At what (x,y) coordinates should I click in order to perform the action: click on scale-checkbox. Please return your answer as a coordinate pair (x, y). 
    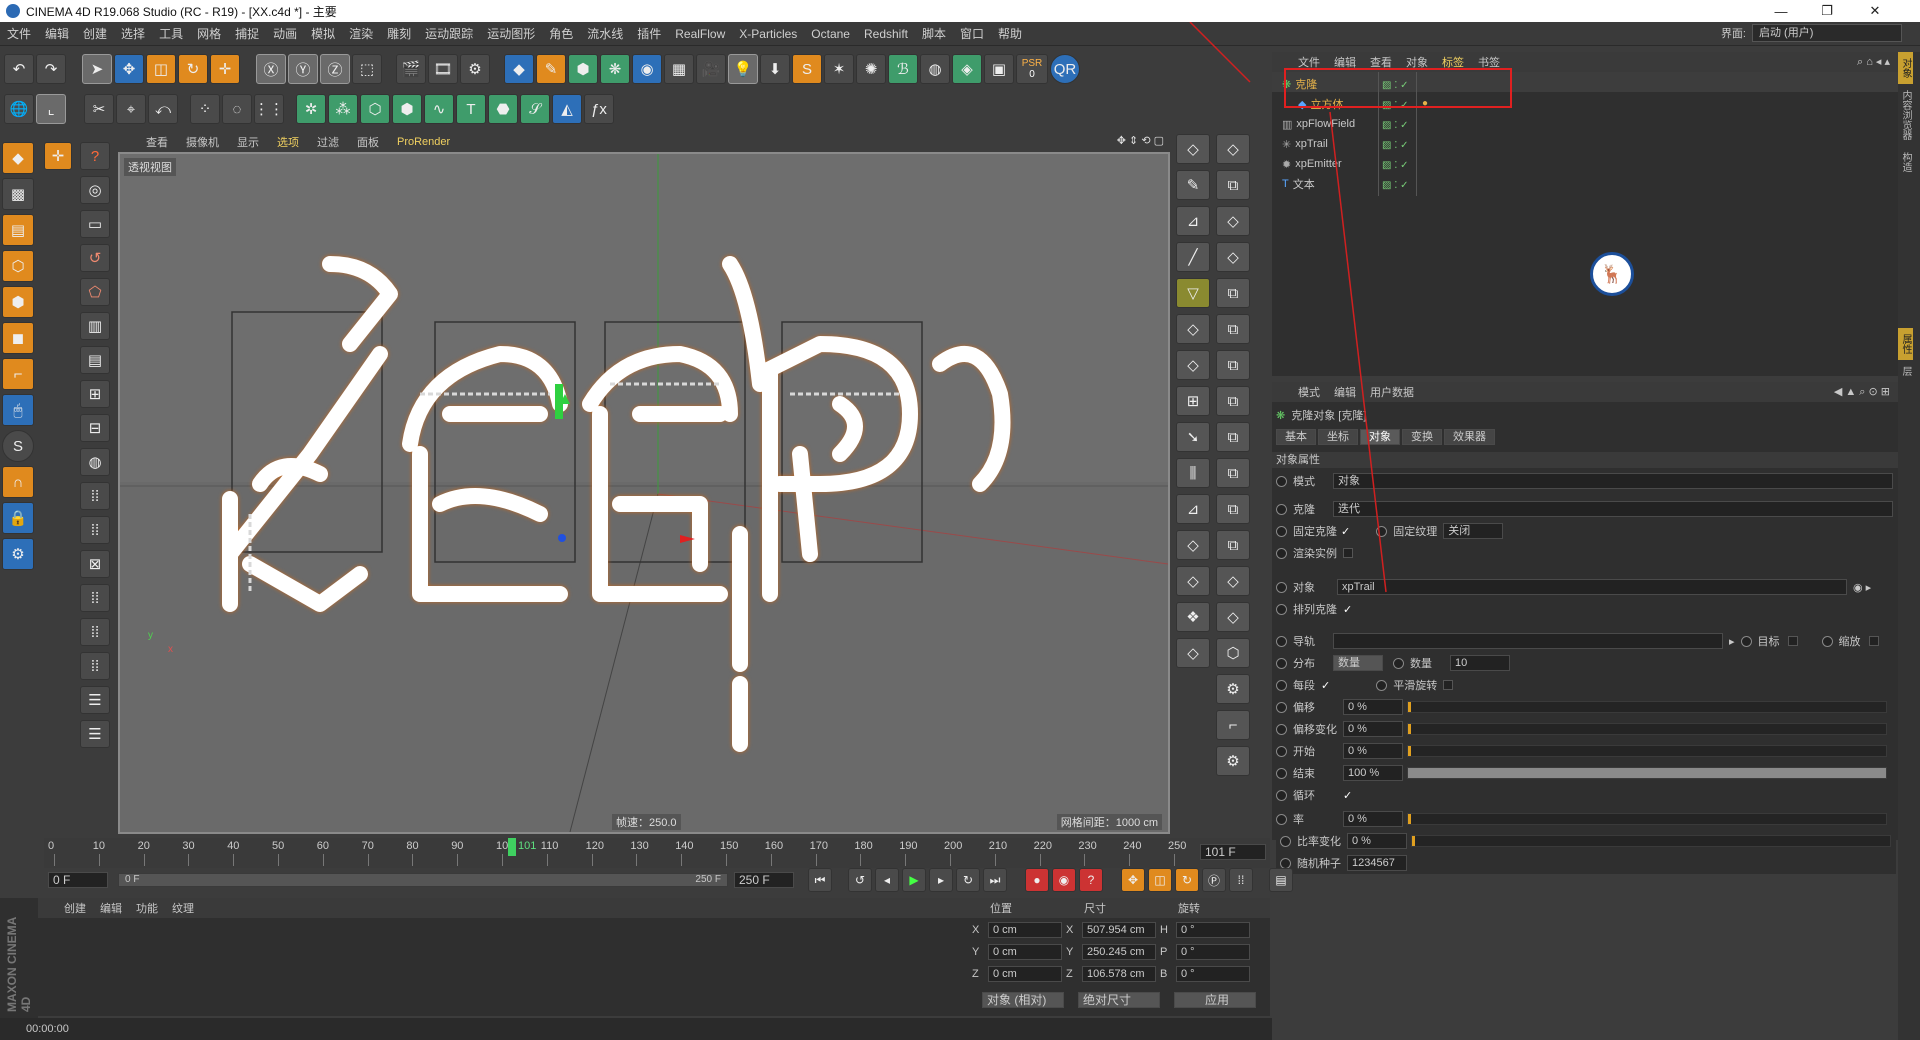
    Looking at the image, I should click on (1873, 641).